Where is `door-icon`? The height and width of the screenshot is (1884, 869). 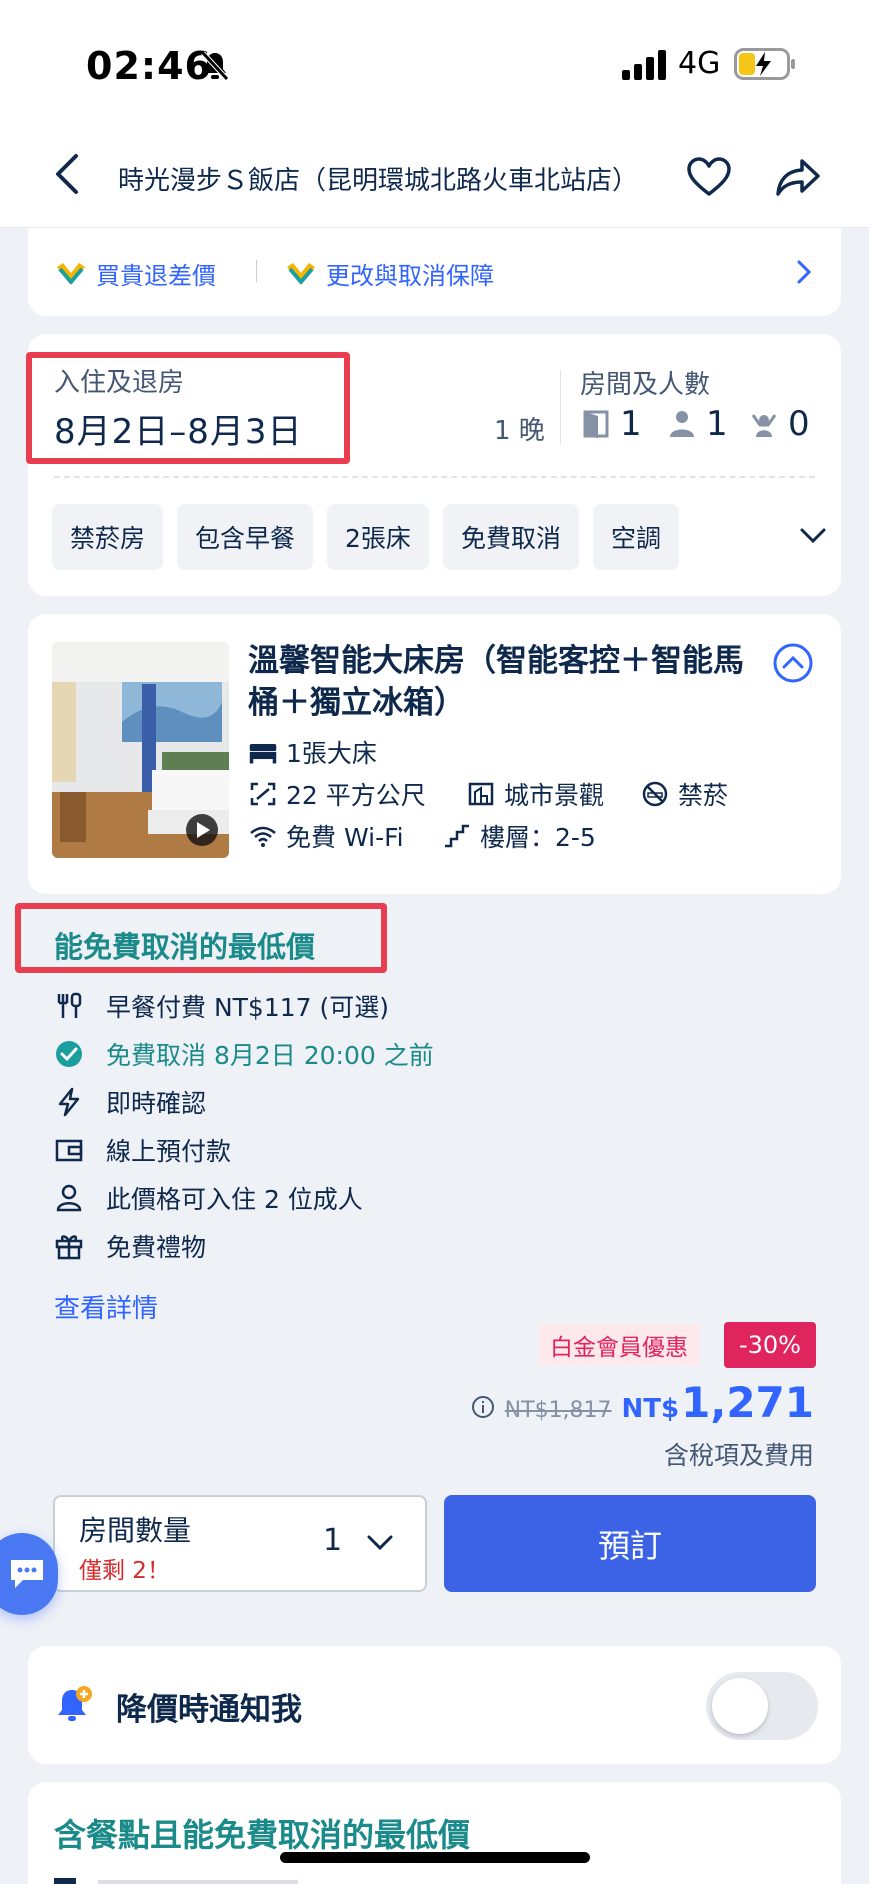 door-icon is located at coordinates (596, 424).